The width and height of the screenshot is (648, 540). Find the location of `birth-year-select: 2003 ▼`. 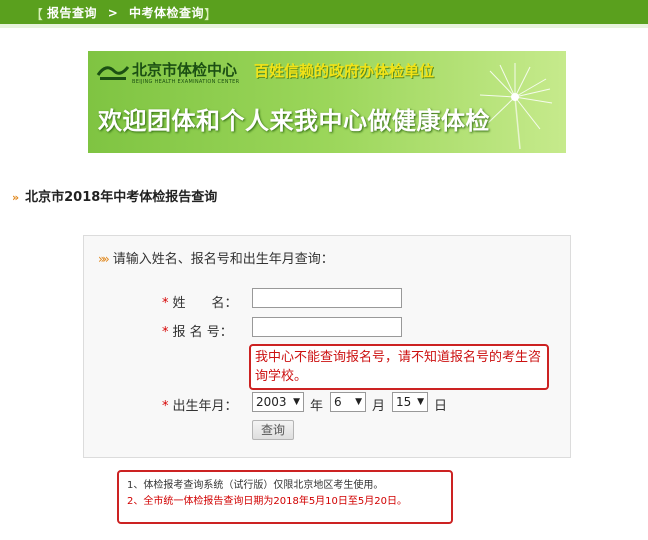

birth-year-select: 2003 ▼ is located at coordinates (278, 402).